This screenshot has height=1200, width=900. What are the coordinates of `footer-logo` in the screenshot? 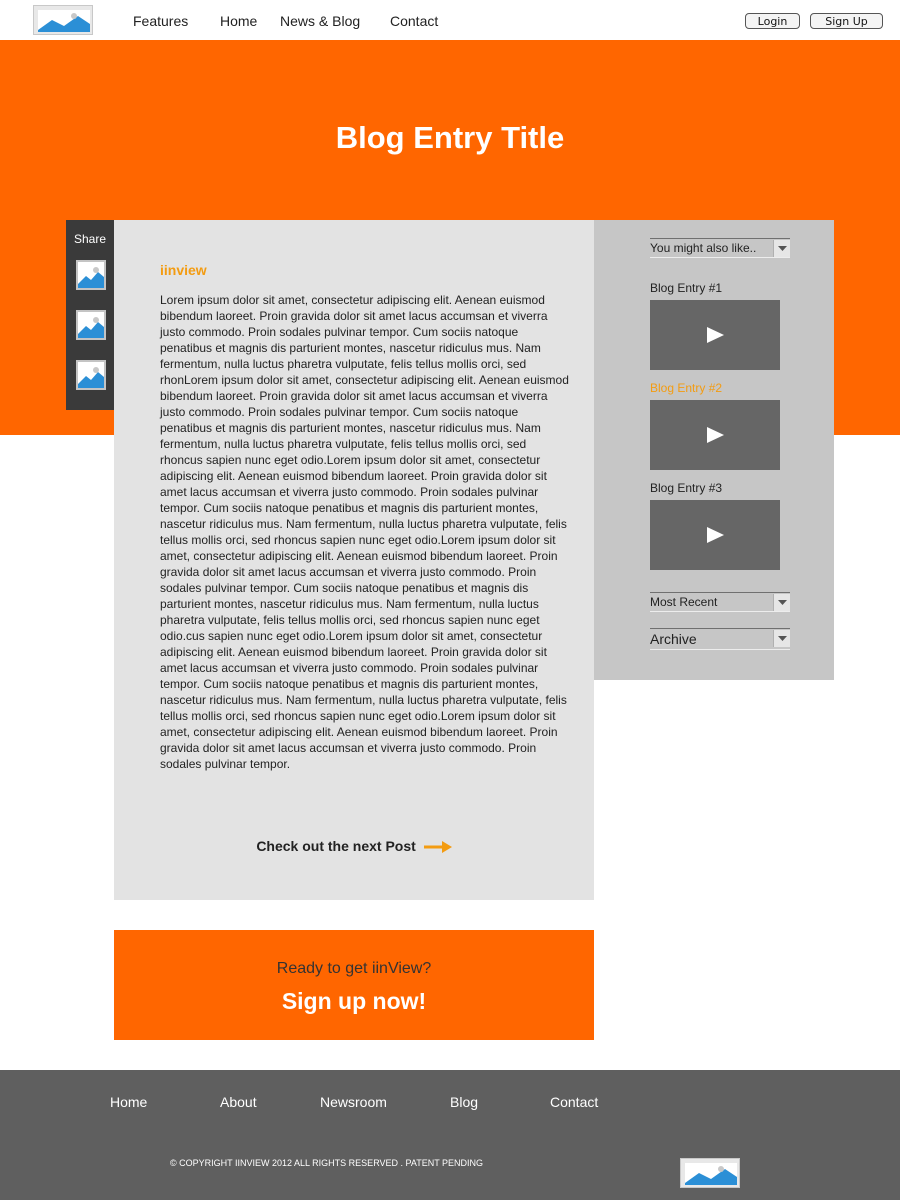 It's located at (710, 1173).